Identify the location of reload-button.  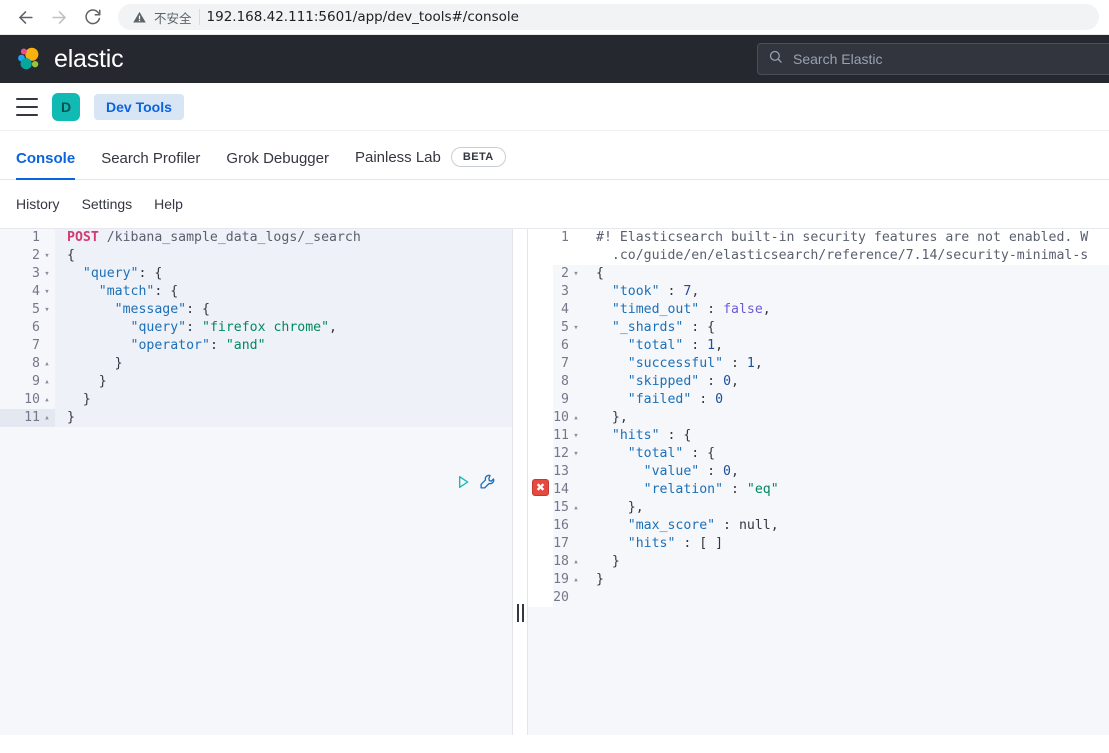
(93, 17).